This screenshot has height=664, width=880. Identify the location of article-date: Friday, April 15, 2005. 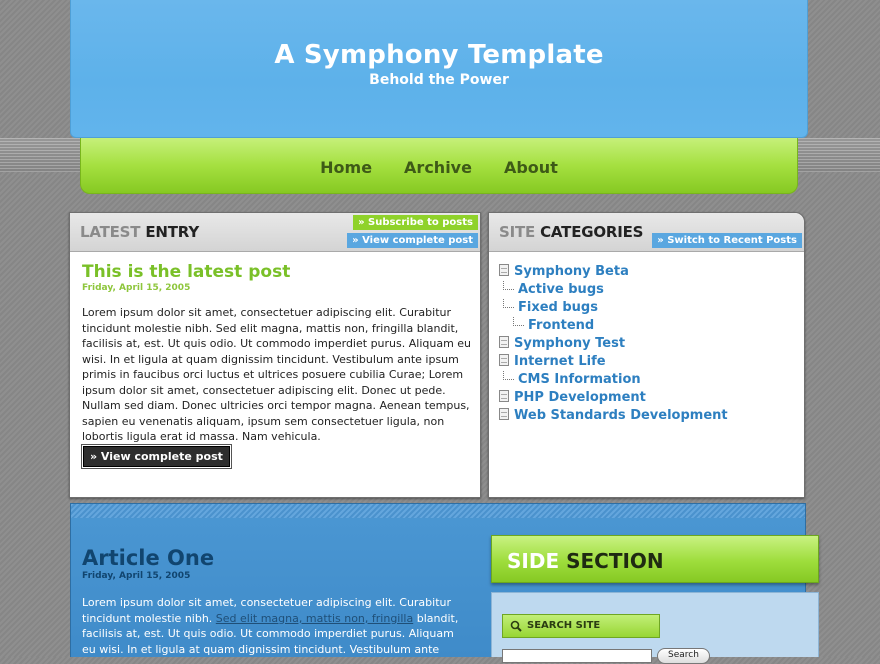
(136, 576).